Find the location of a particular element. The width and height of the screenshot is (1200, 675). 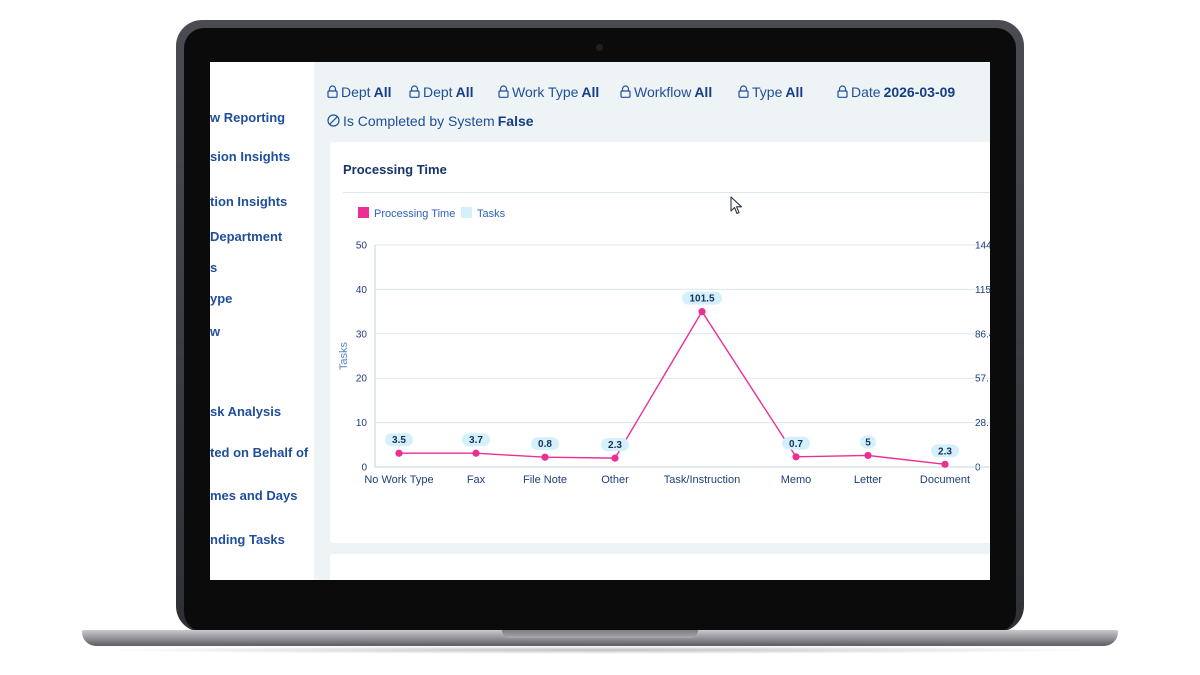

y-tick-label: 0 is located at coordinates (364, 468).